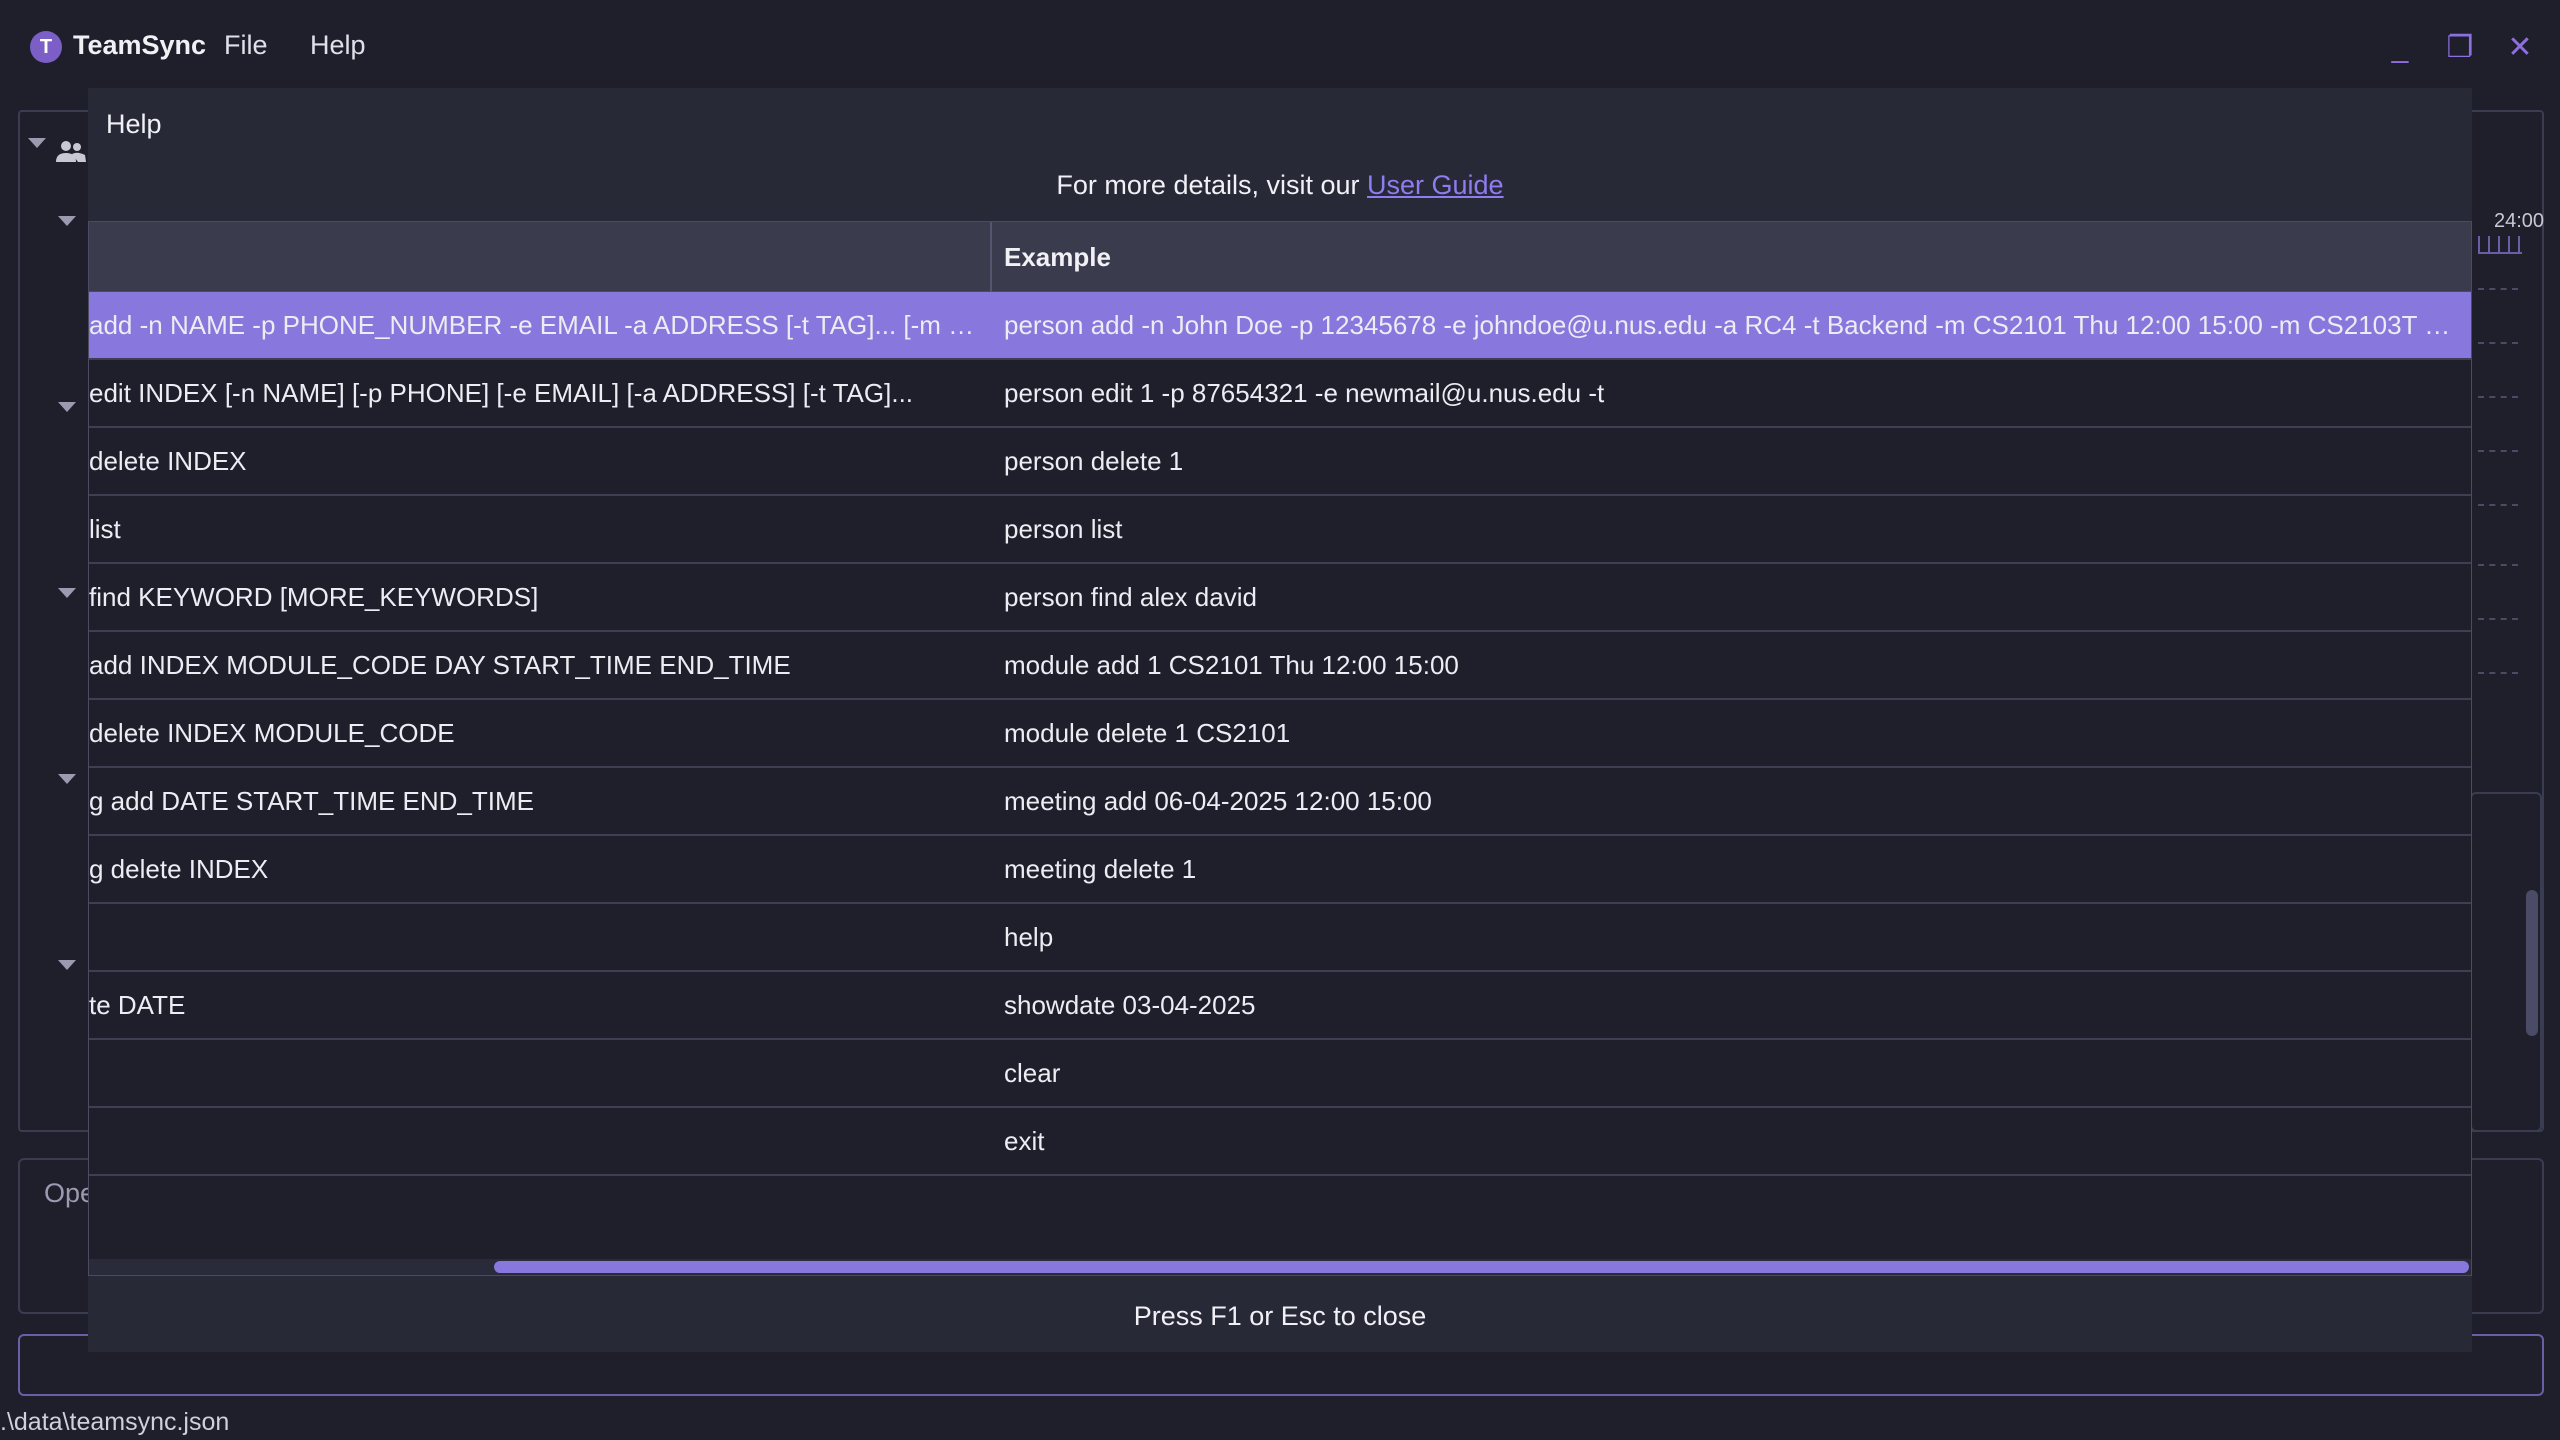 The height and width of the screenshot is (1440, 2560). I want to click on table-row: te DATE showdate 03-04-2025, so click(1280, 1006).